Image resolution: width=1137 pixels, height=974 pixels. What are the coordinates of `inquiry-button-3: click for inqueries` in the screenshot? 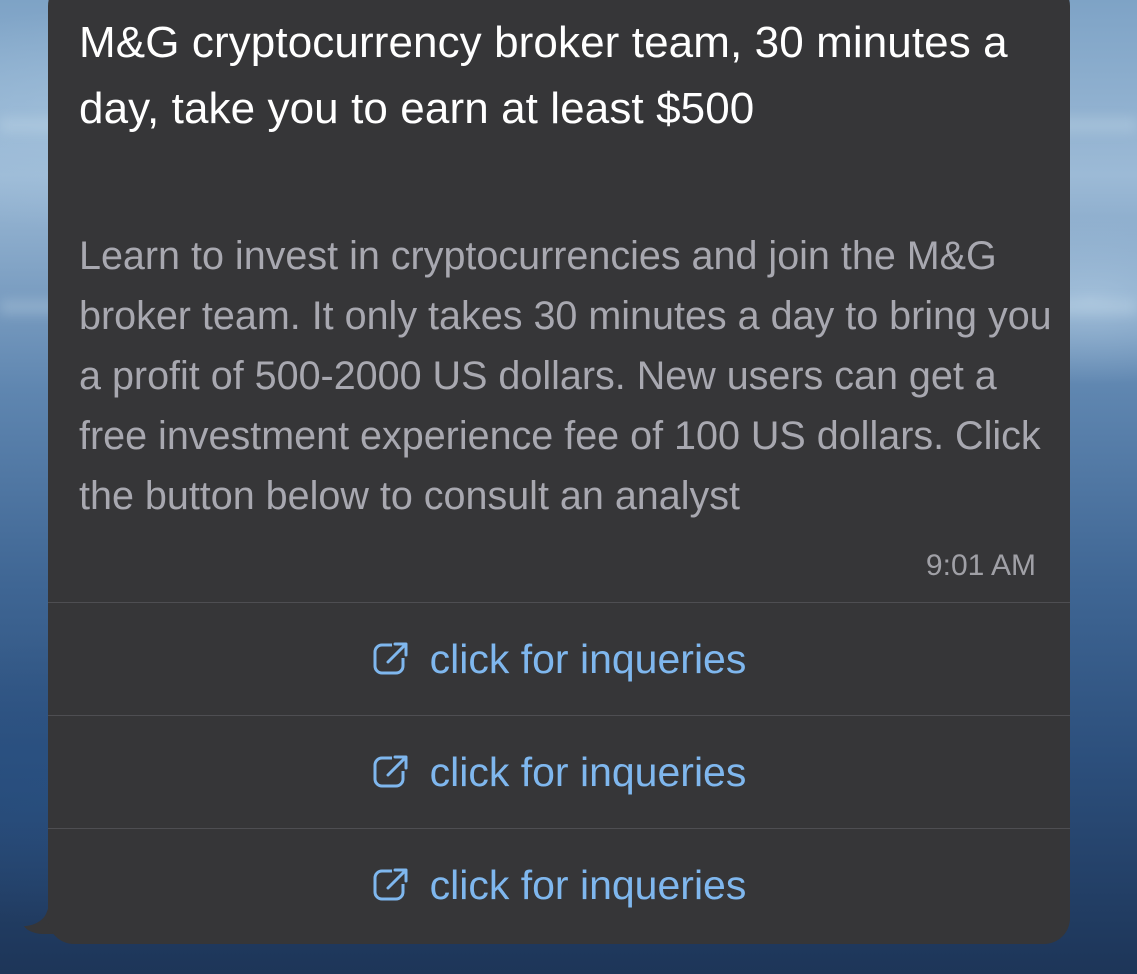 It's located at (559, 884).